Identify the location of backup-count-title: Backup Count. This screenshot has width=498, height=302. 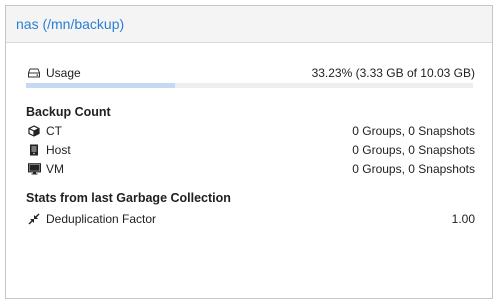
(68, 111).